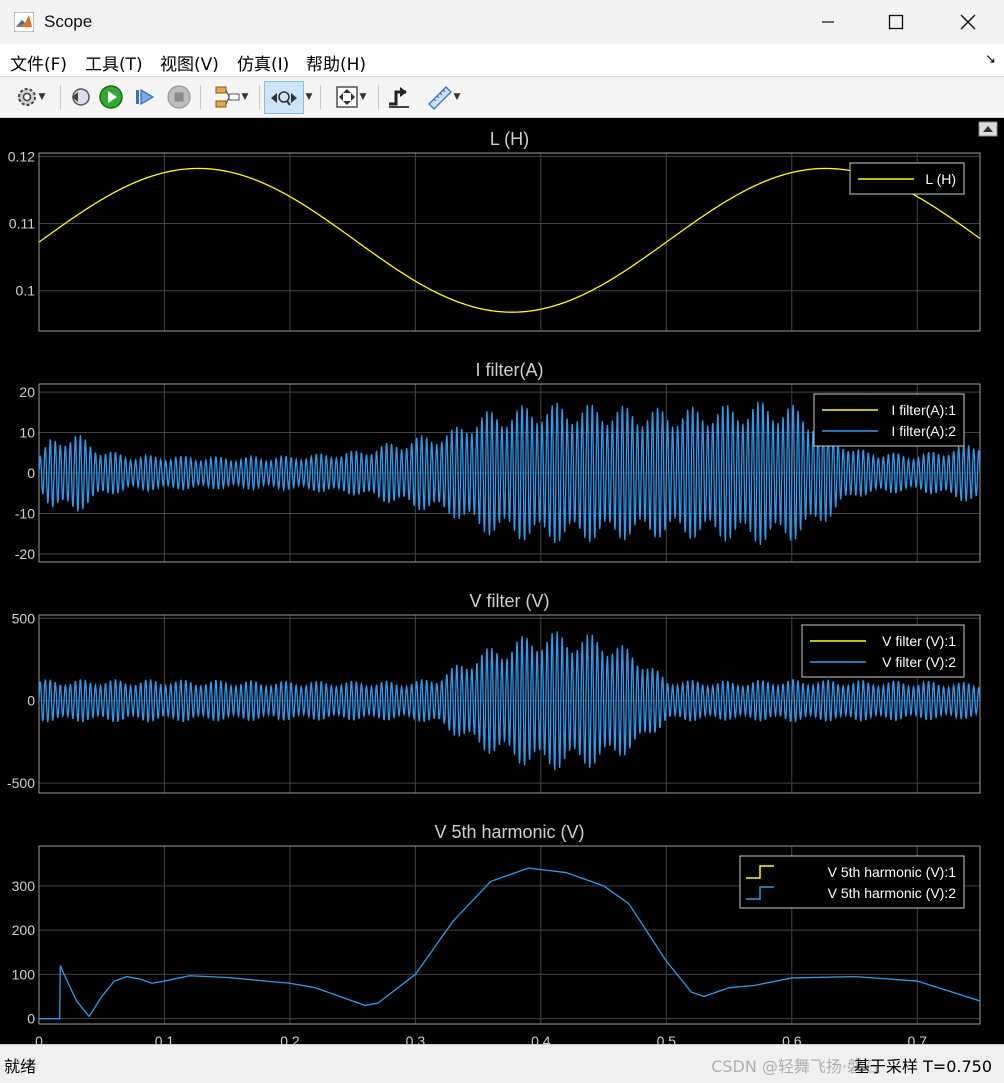 This screenshot has width=1004, height=1083. I want to click on measurements-icon, so click(439, 98).